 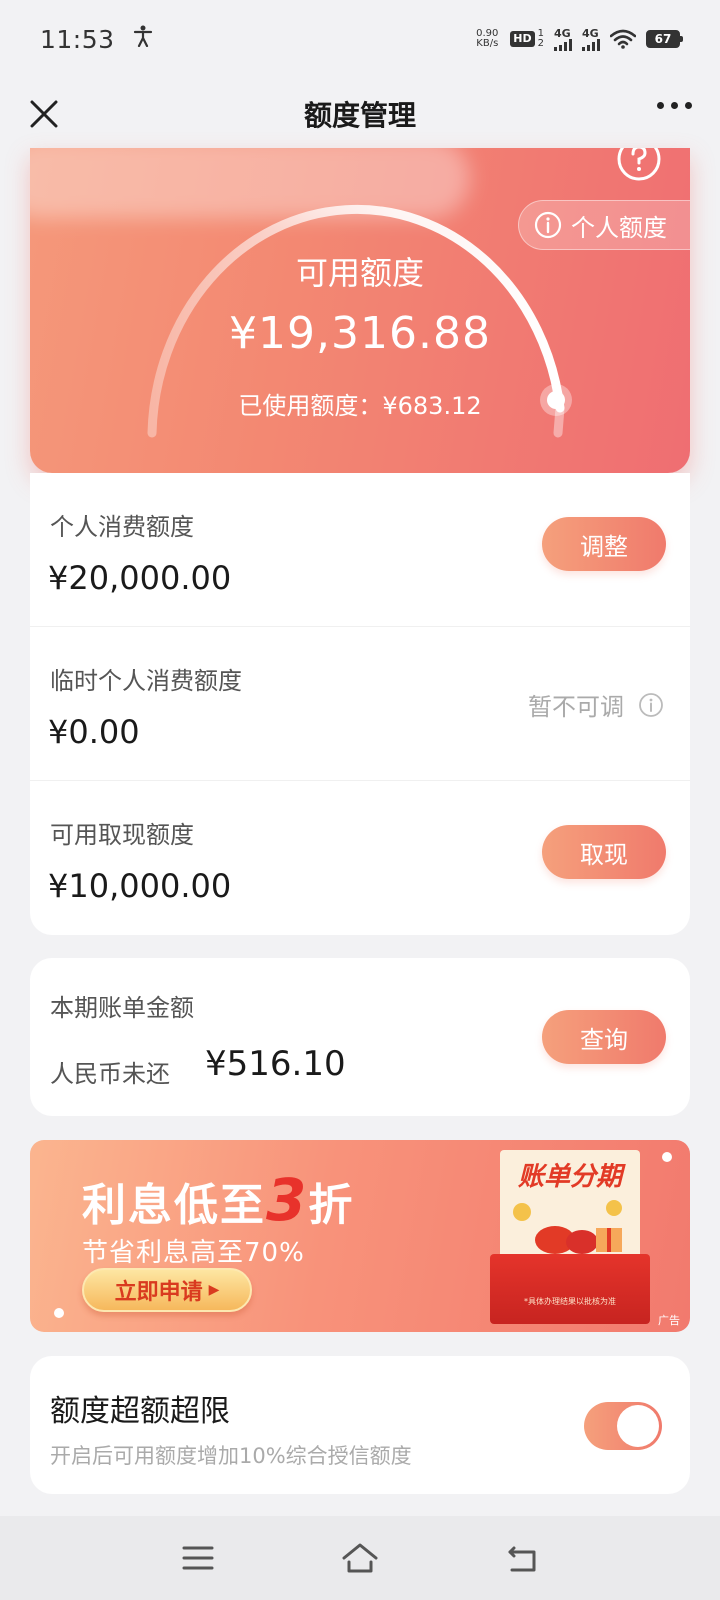 I want to click on bill-card: 本期账单金额 人民币未还 ¥516.10 查询, so click(x=360, y=1037).